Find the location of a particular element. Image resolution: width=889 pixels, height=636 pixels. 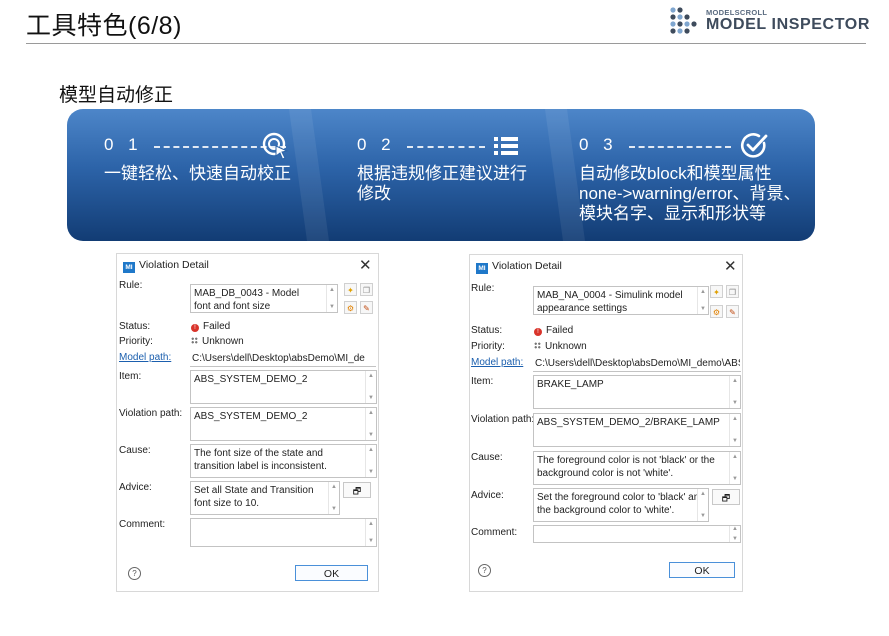

item-field: BRAKE_LAMP is located at coordinates (637, 392).